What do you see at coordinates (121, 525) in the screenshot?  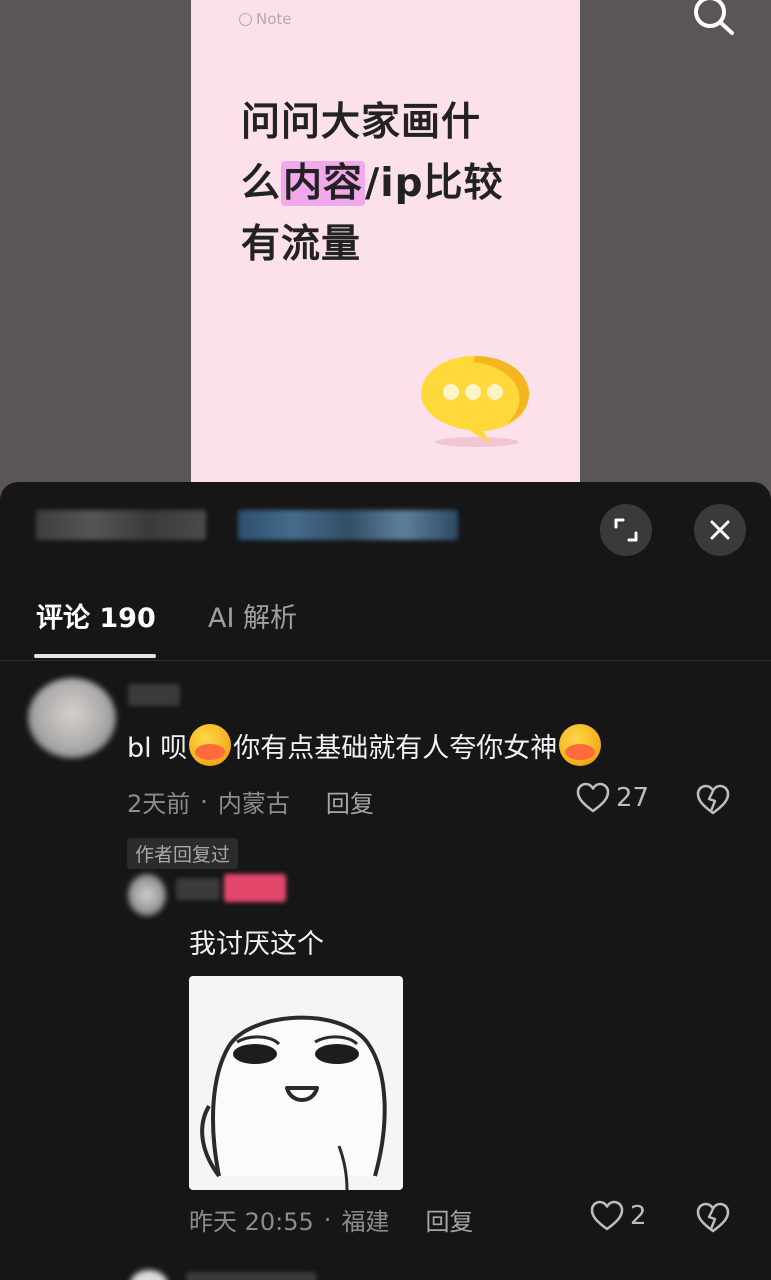 I see `redacted-title-block` at bounding box center [121, 525].